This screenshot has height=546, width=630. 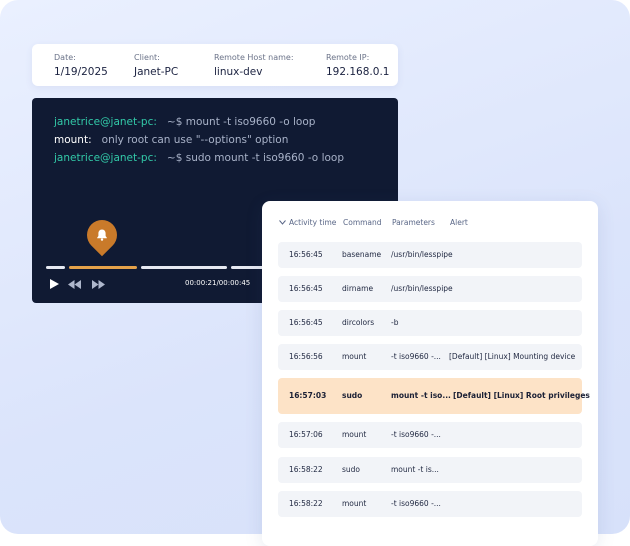 I want to click on host-field: Remote Host name: linux-dev, so click(x=254, y=66).